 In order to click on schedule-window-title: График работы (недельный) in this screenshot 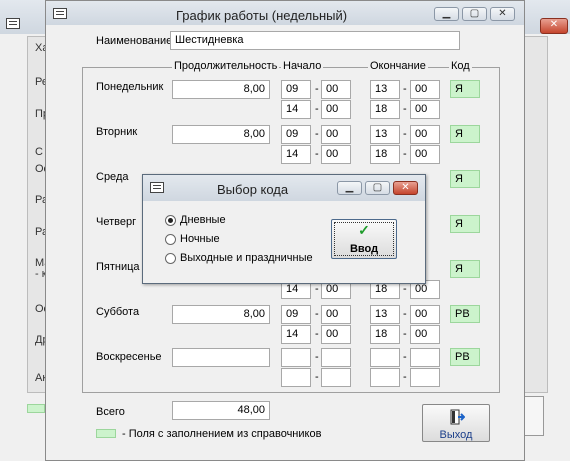, I will do `click(262, 15)`.